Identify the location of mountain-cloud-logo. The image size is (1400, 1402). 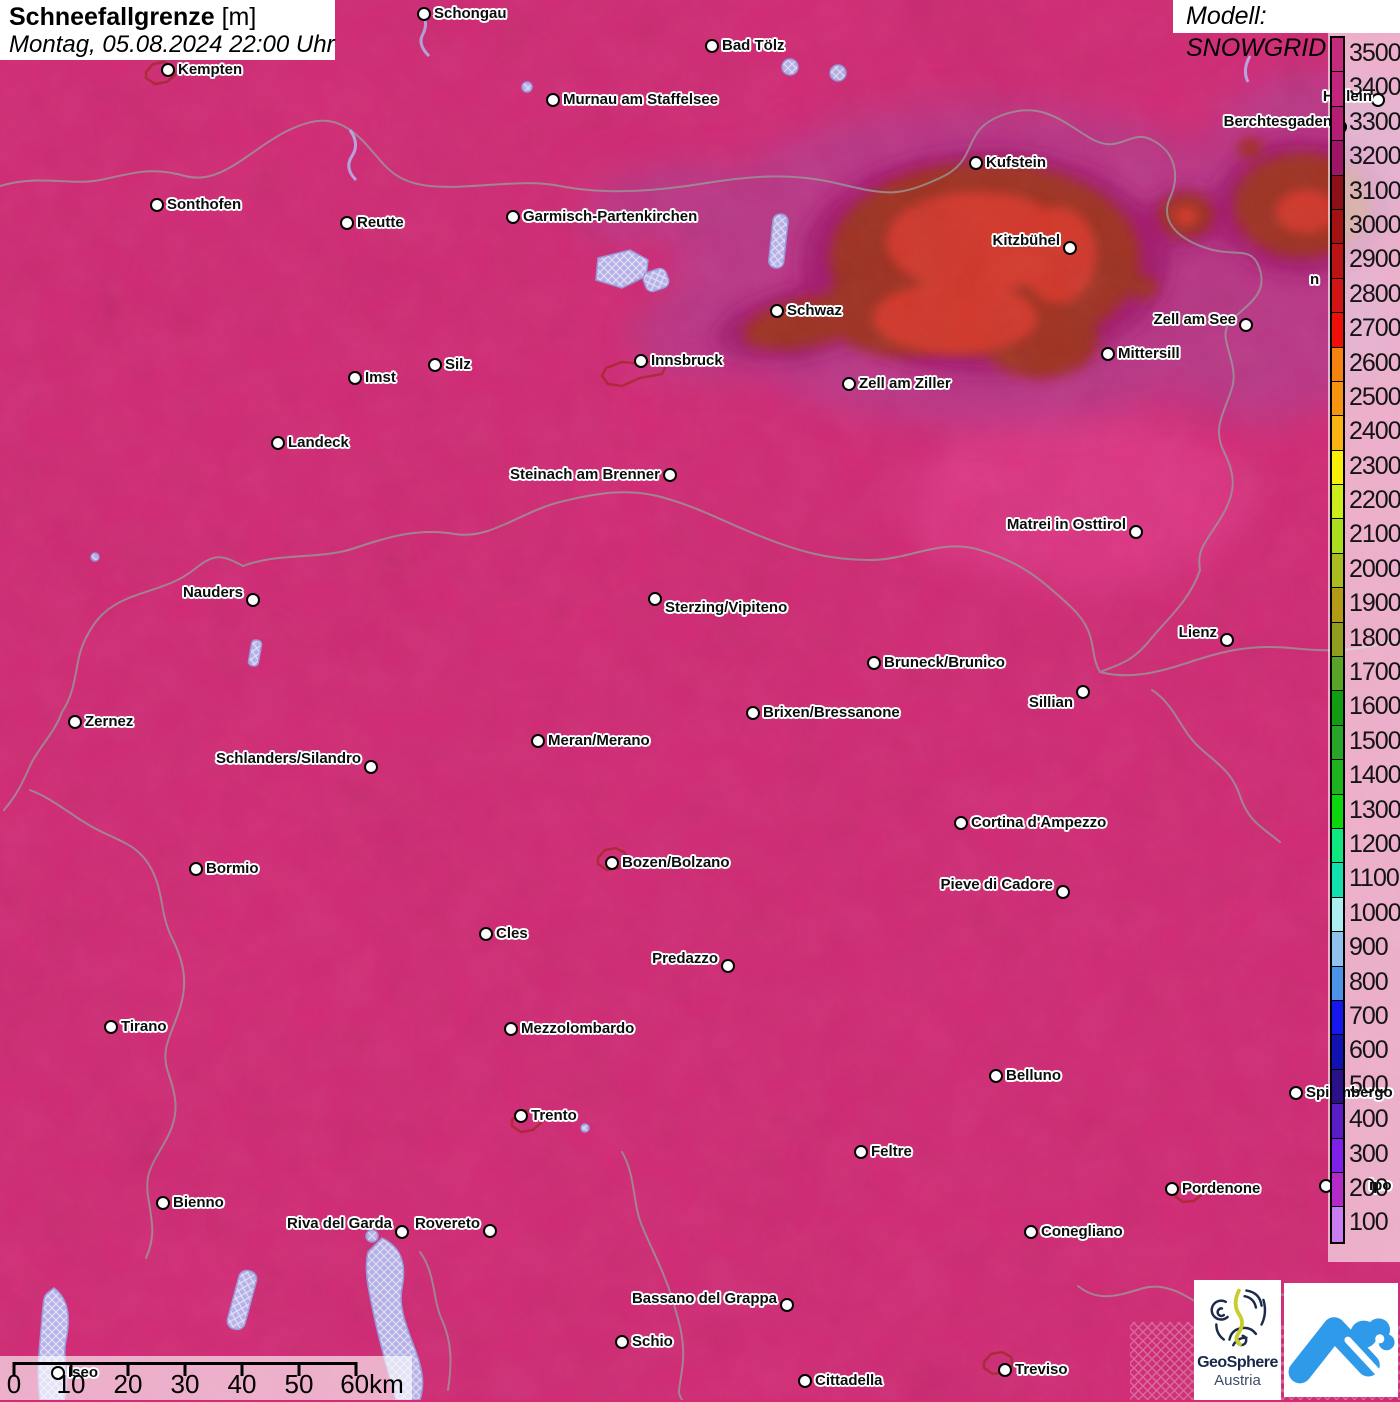
(1341, 1340).